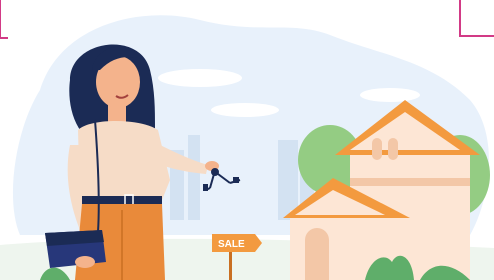 This screenshot has width=494, height=280. I want to click on accent-frame-left, so click(4, 19).